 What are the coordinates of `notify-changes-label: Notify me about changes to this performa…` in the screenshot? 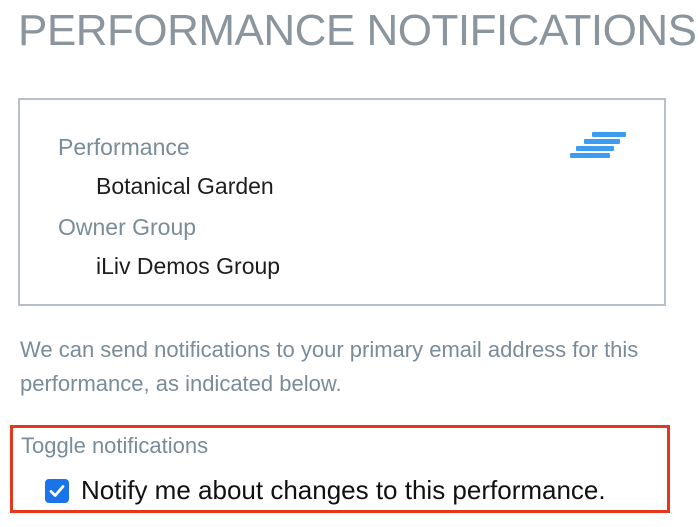 It's located at (343, 490).